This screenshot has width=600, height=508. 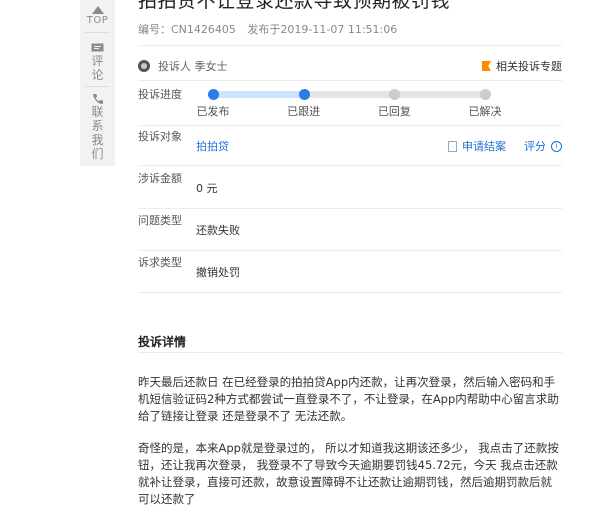 What do you see at coordinates (212, 146) in the screenshot?
I see `target-link: 拍拍贷` at bounding box center [212, 146].